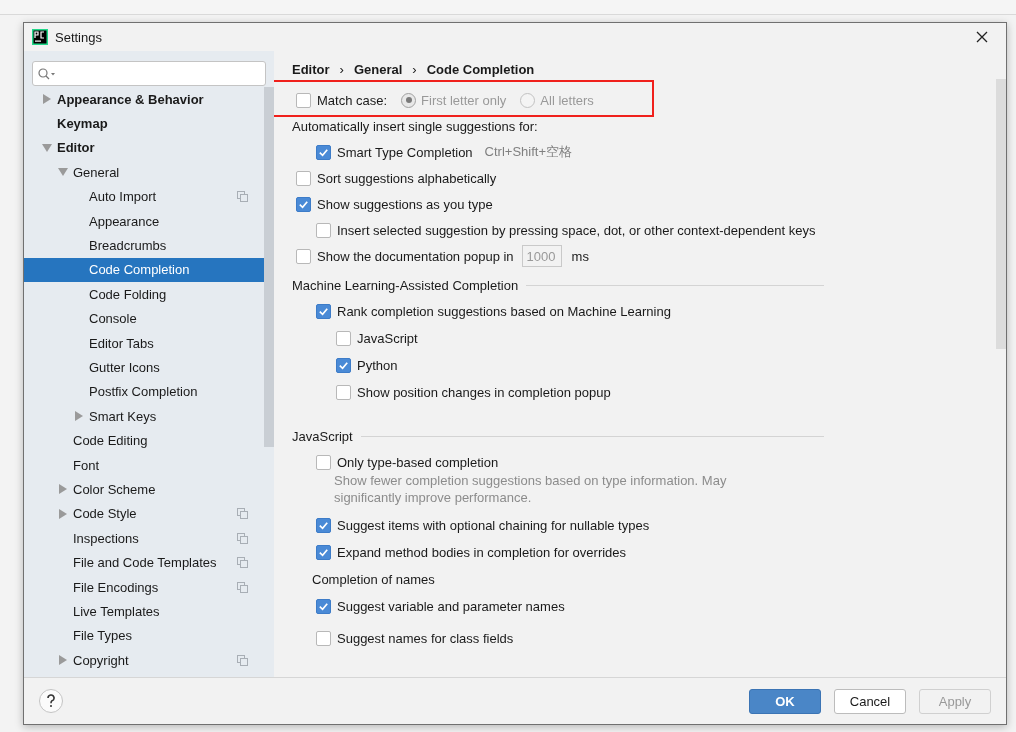 The image size is (1016, 732). Describe the element at coordinates (373, 579) in the screenshot. I see `group-label: Completion of names` at that location.